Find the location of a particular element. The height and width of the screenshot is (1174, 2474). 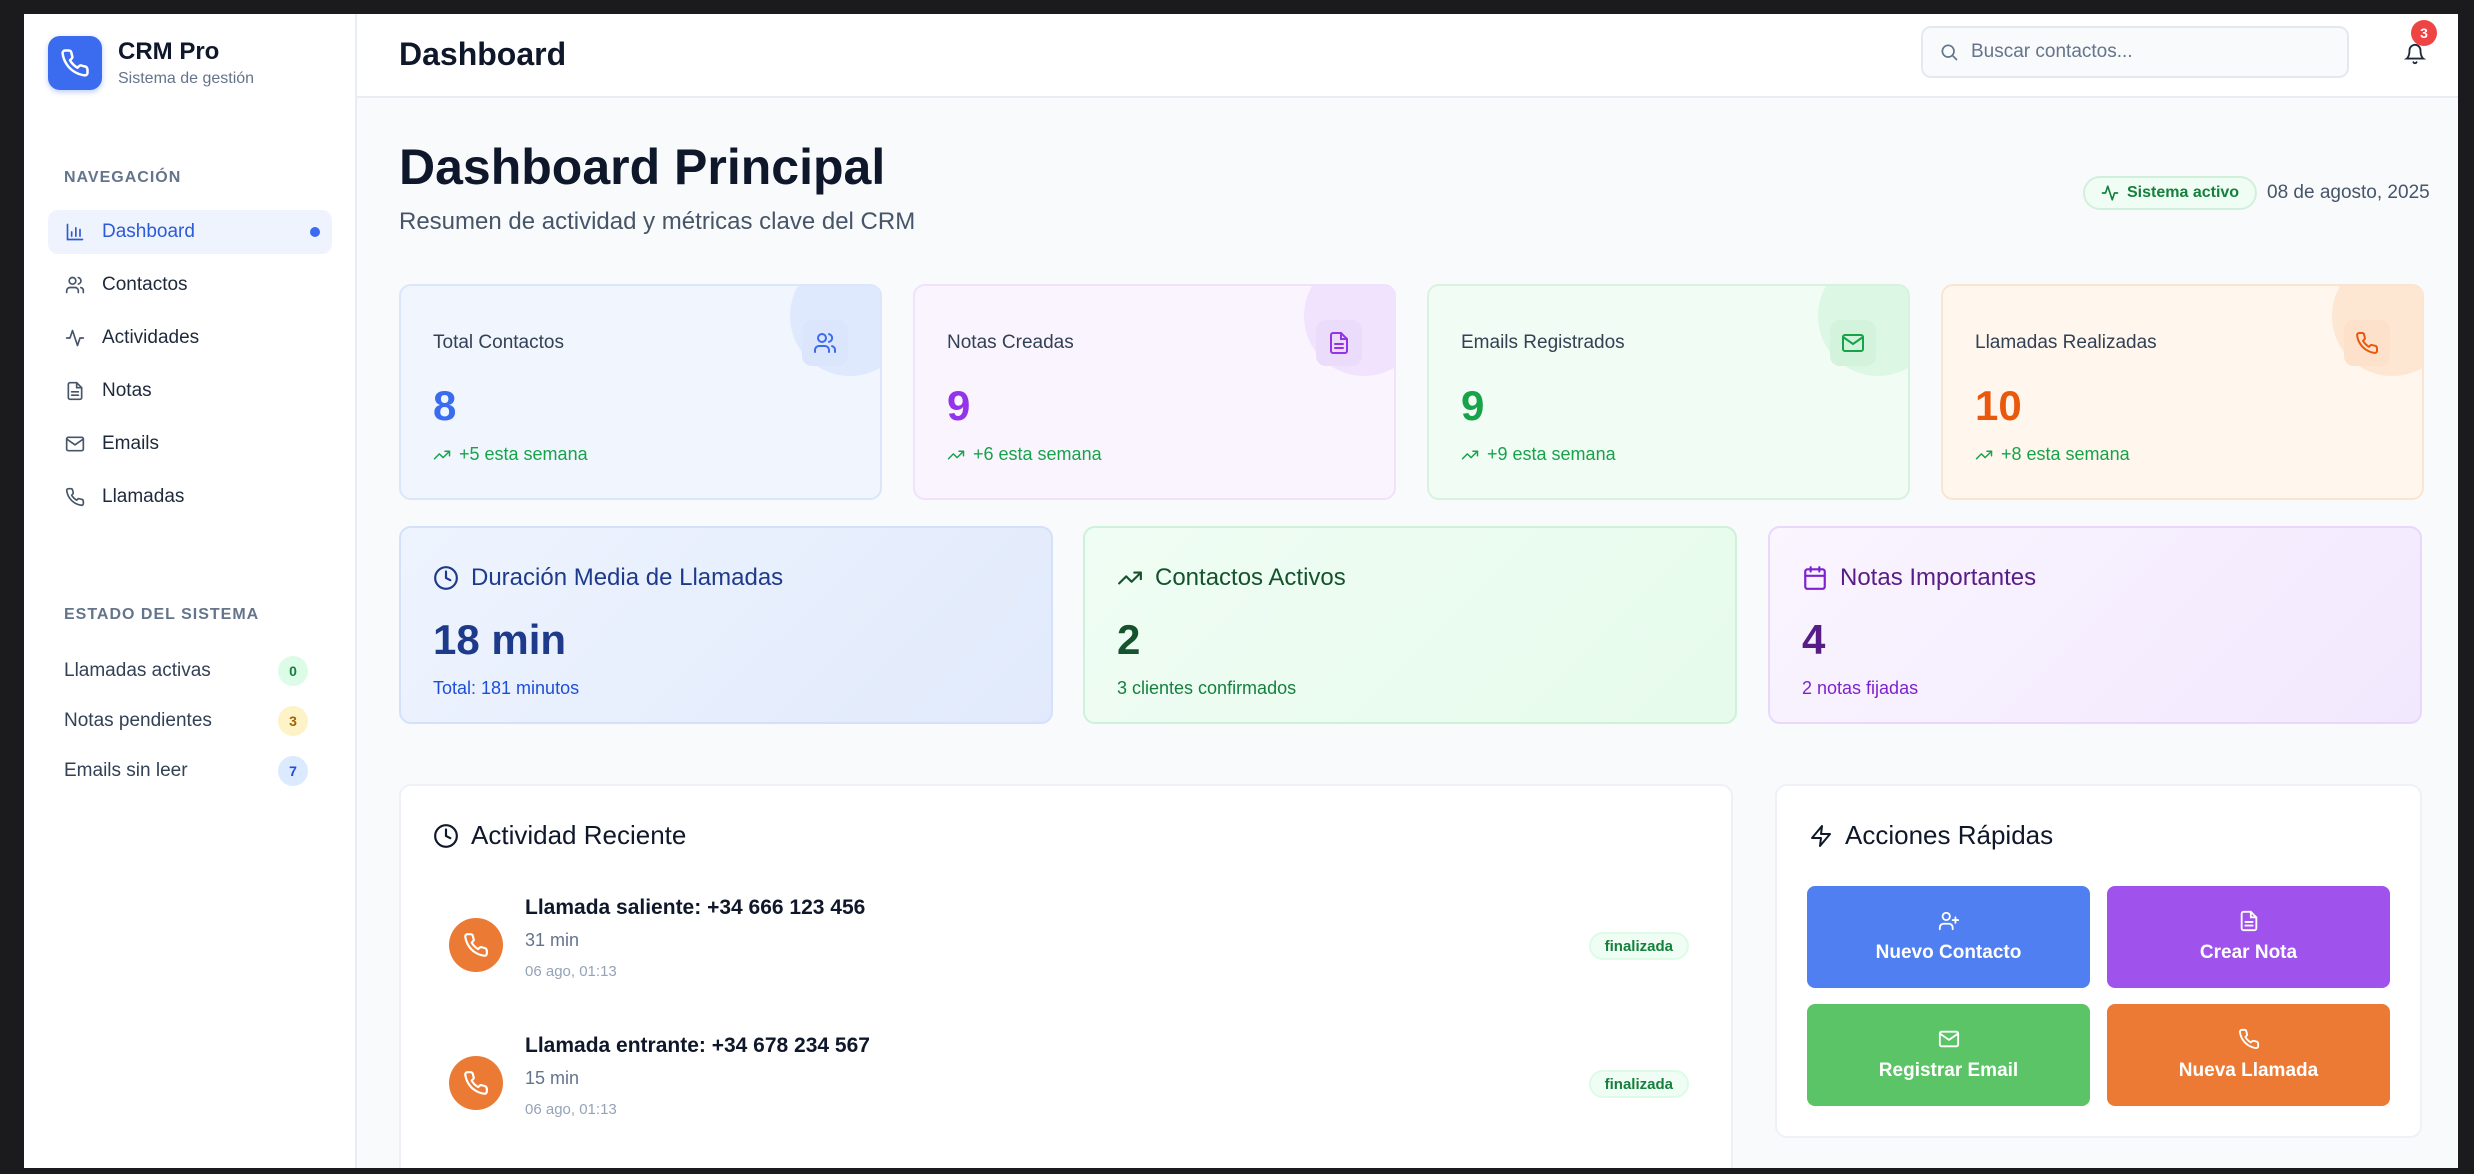

current-date: 08 de agosto, 2025 is located at coordinates (2348, 192).